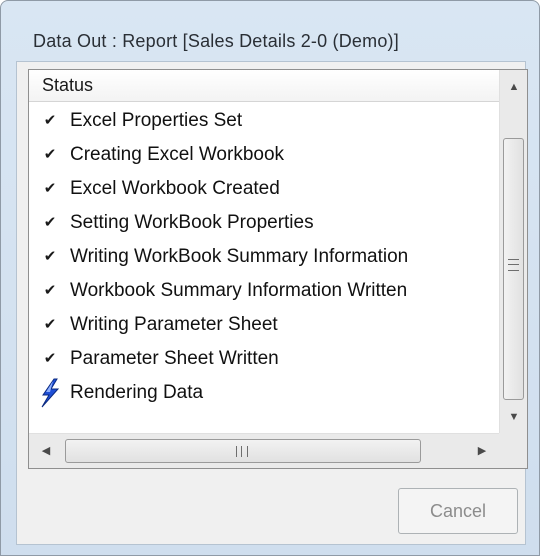 Image resolution: width=540 pixels, height=556 pixels. I want to click on list-item: ✔ Workbook Summary Information Written, so click(264, 291).